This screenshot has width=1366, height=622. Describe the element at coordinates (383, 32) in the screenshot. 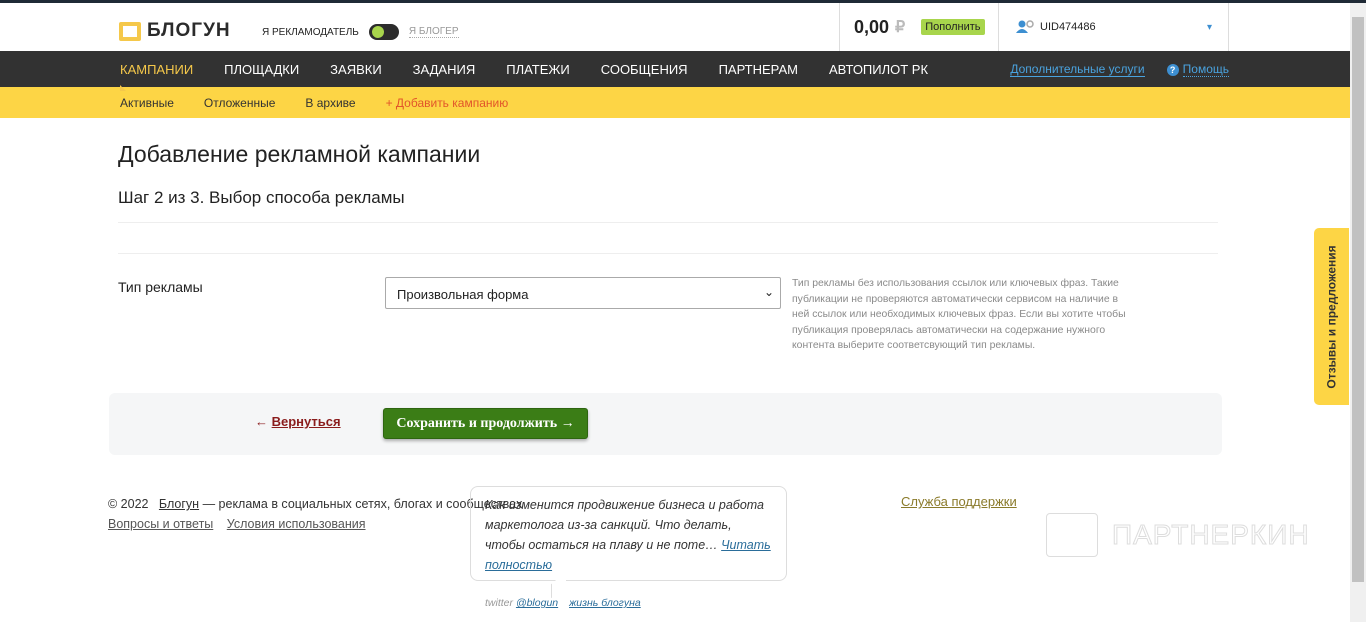

I see `role-toggle` at that location.